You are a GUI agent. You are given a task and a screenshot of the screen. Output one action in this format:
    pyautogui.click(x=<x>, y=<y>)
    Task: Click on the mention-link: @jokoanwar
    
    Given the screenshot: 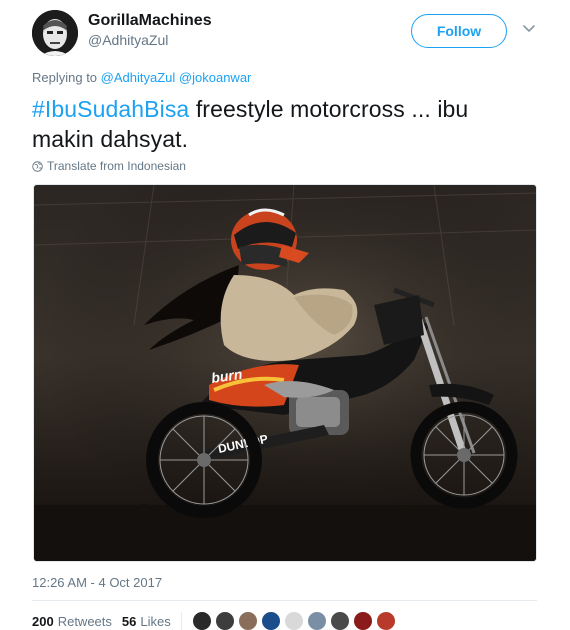 What is the action you would take?
    pyautogui.click(x=215, y=77)
    